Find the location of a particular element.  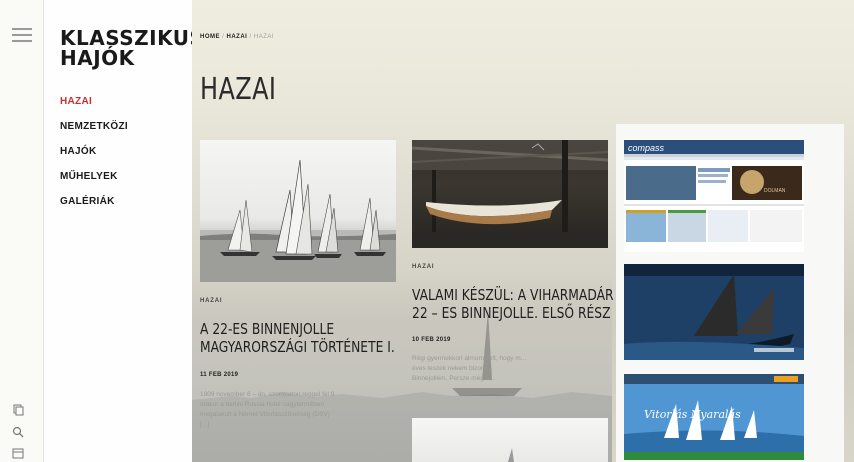

page-title: HAZAI is located at coordinates (238, 89).